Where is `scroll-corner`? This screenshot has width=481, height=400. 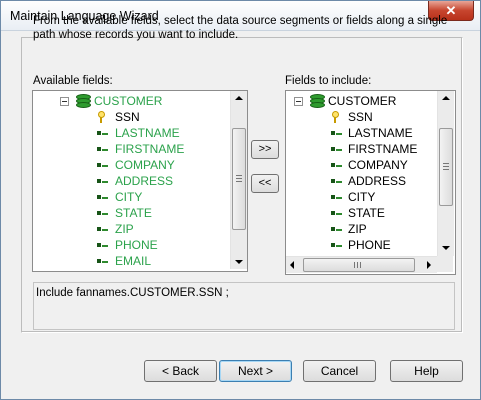 scroll-corner is located at coordinates (445, 264).